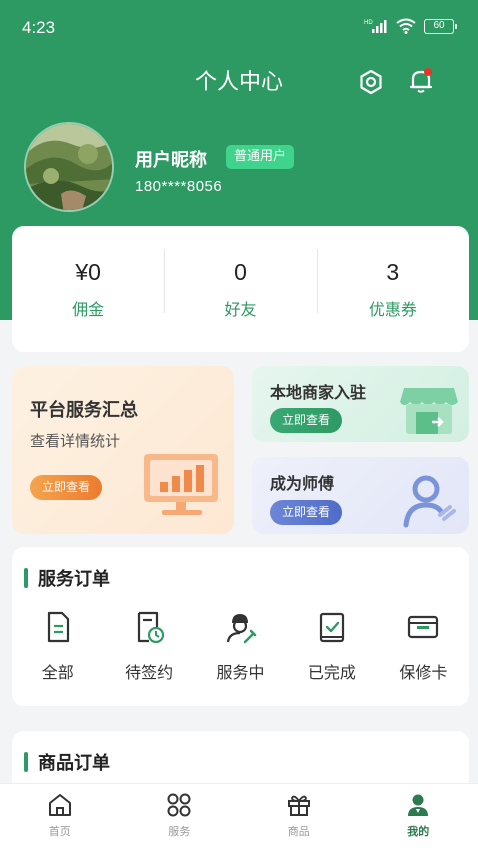  Describe the element at coordinates (171, 160) in the screenshot. I see `username: 用户昵称` at that location.